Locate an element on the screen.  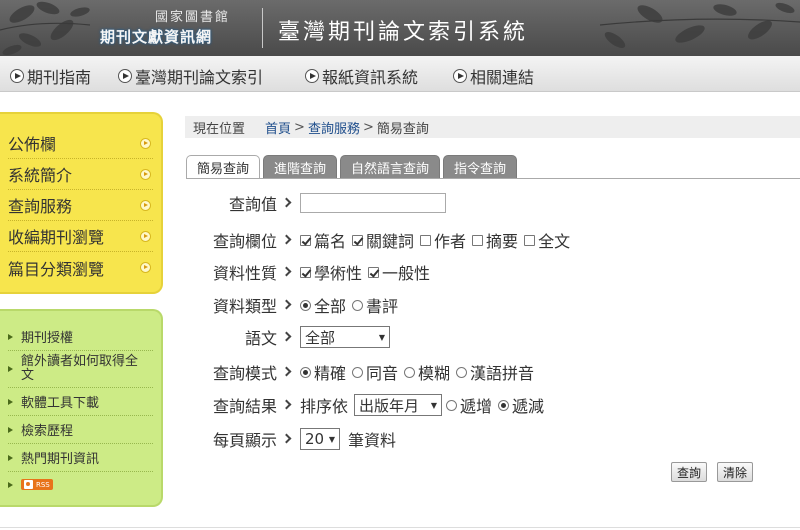
sort-field-select: 出版年月 ▼ is located at coordinates (398, 405).